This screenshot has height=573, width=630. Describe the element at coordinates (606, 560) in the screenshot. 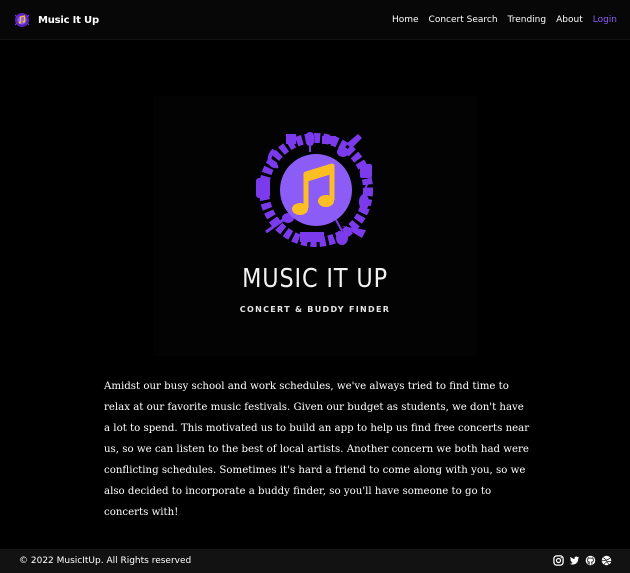

I see `dribbble-icon` at that location.